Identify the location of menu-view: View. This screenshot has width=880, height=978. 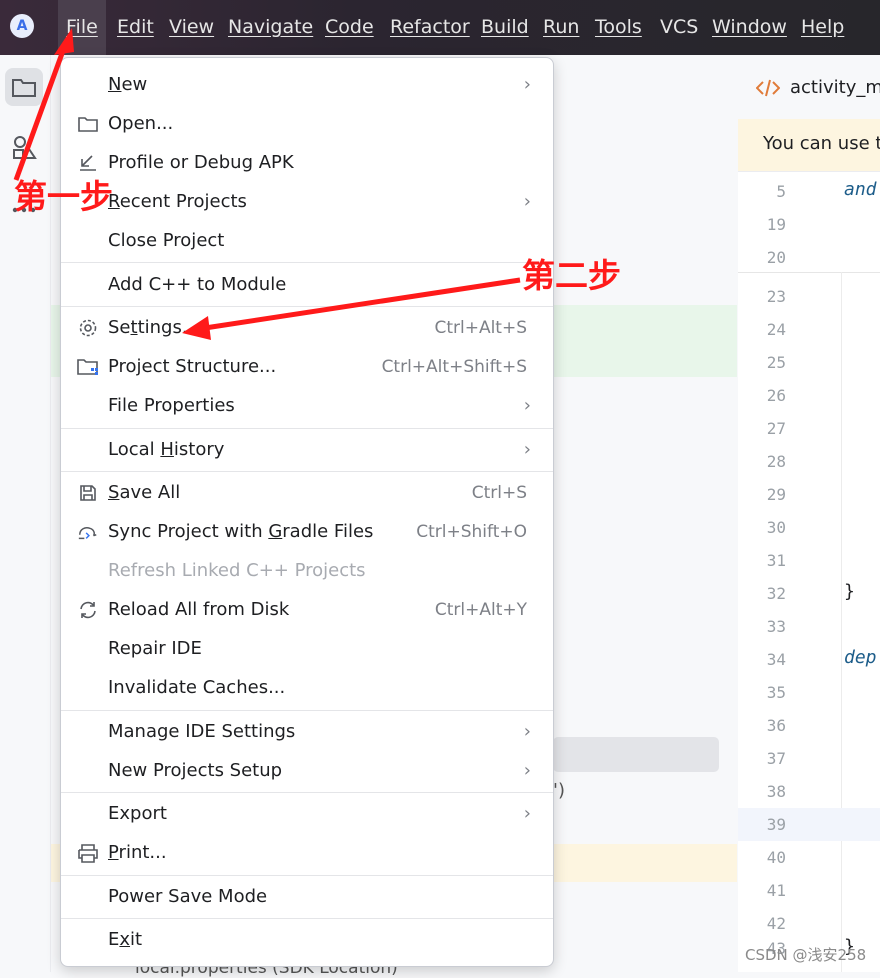
(191, 27).